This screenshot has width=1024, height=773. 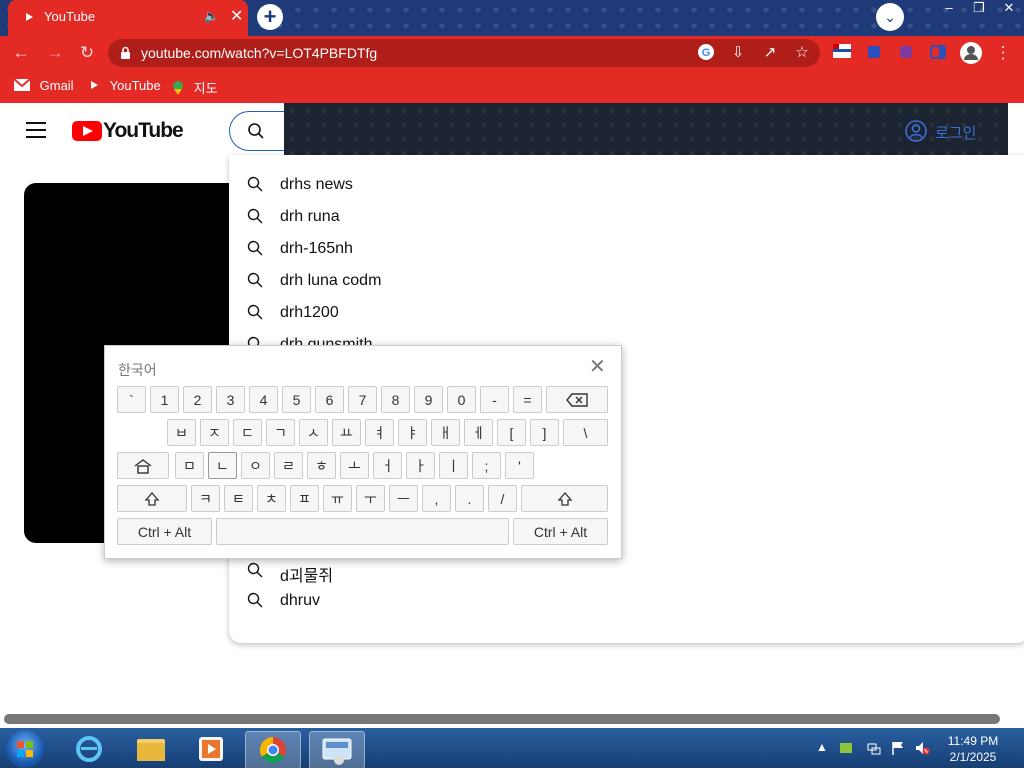 What do you see at coordinates (395, 399) in the screenshot?
I see `key: 8` at bounding box center [395, 399].